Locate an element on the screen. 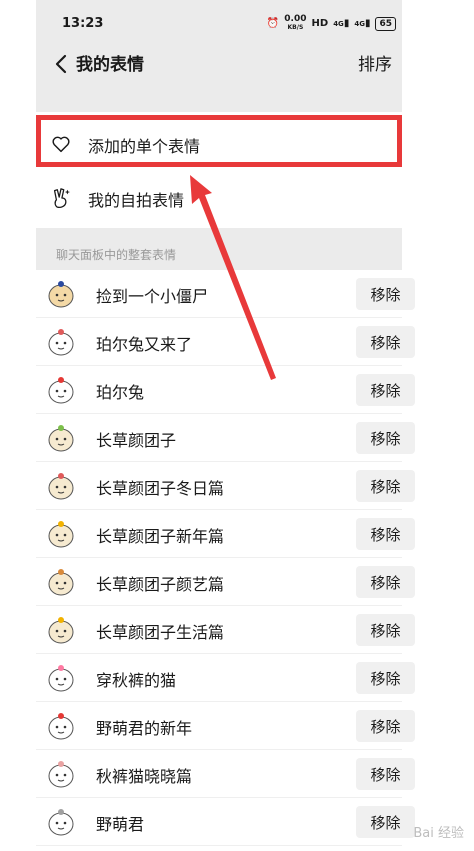 The image size is (474, 851). sticker-pack-name: 长草颜团子生活篇 is located at coordinates (160, 632).